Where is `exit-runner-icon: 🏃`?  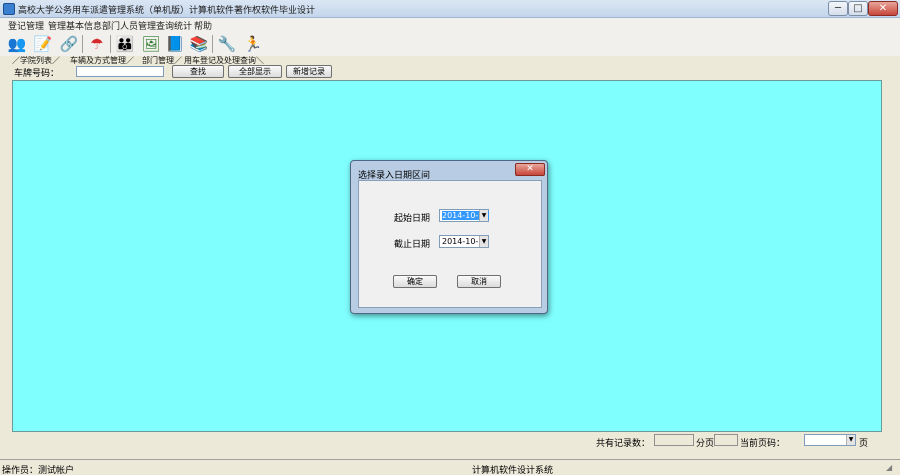 exit-runner-icon: 🏃 is located at coordinates (253, 44).